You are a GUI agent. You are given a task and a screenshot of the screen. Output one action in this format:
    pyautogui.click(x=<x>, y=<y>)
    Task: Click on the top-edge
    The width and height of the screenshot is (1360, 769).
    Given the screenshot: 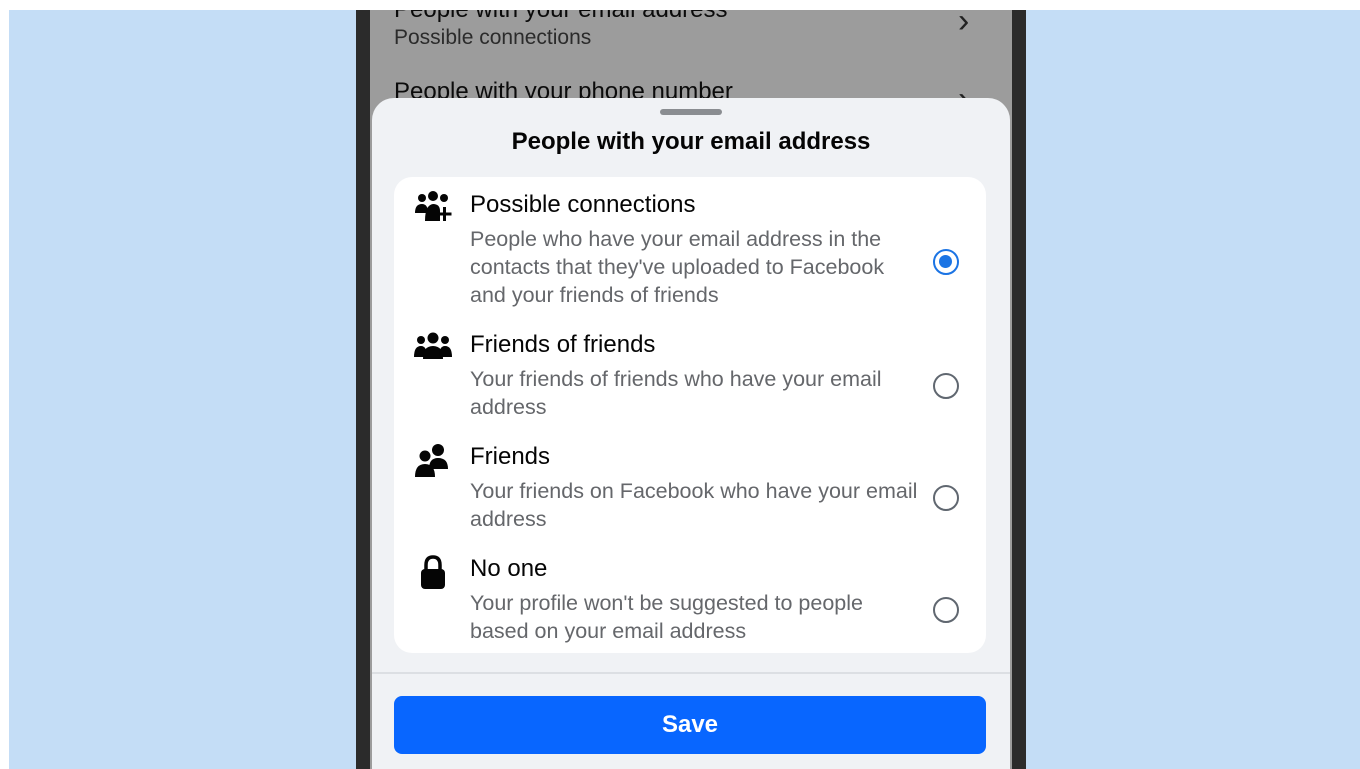 What is the action you would take?
    pyautogui.click(x=680, y=5)
    